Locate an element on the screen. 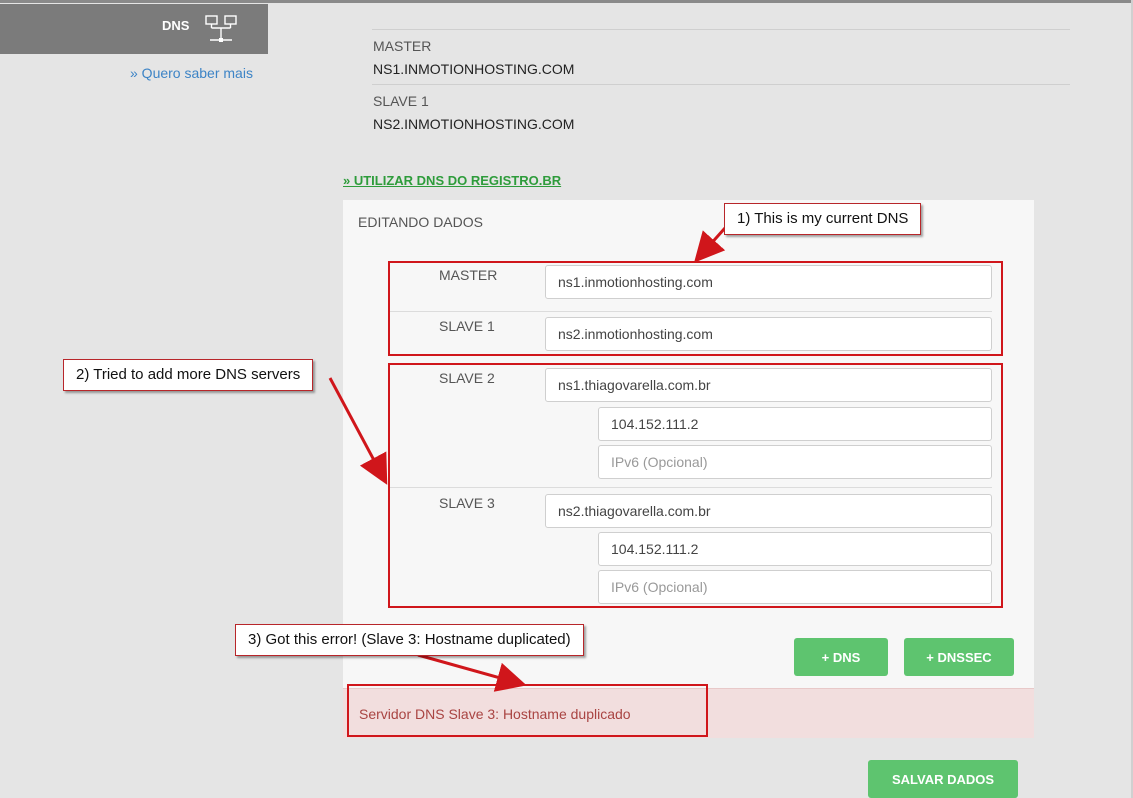  annotation-callout-1: 1) This is my current DNS is located at coordinates (823, 219).